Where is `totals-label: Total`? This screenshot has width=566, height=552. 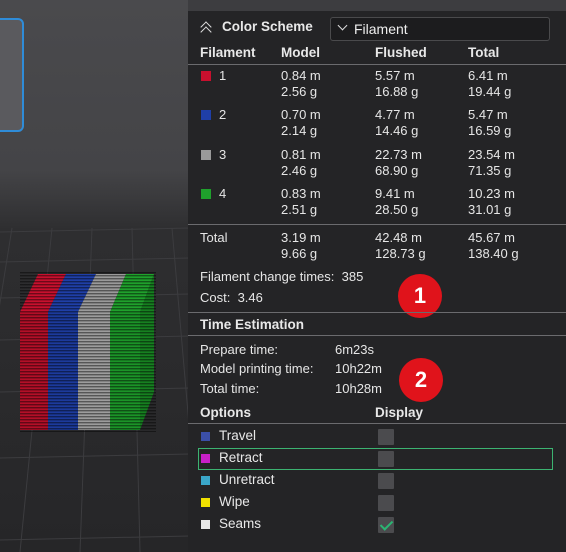 totals-label: Total is located at coordinates (214, 237).